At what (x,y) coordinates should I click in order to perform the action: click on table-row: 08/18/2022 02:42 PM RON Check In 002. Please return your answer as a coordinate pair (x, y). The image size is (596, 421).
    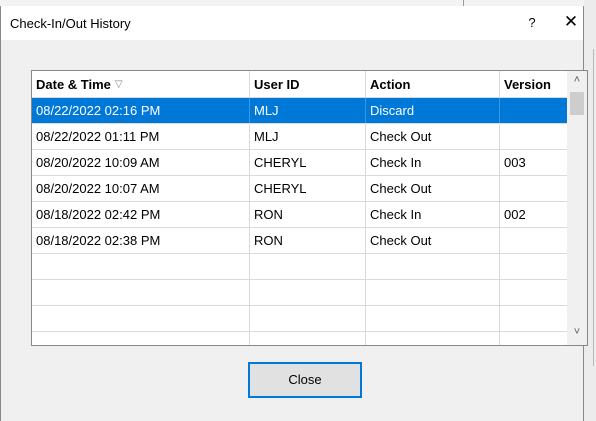
    Looking at the image, I should click on (299, 215).